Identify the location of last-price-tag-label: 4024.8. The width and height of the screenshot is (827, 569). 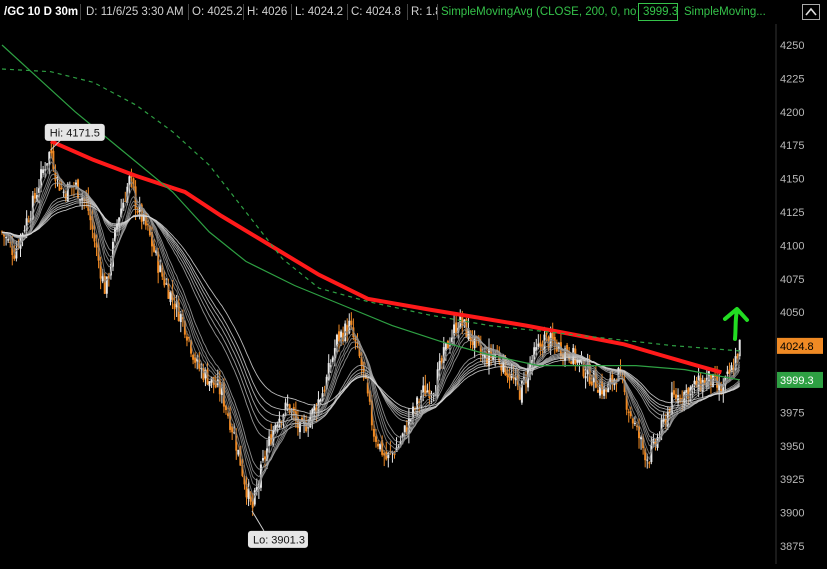
(797, 347).